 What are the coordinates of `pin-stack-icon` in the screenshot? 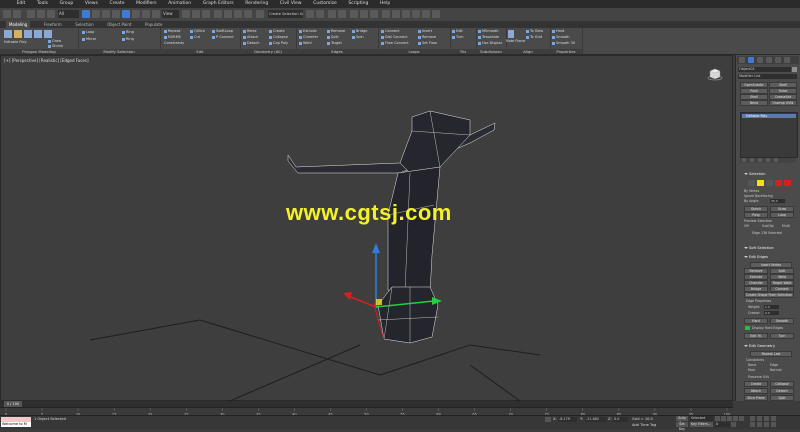 It's located at (744, 160).